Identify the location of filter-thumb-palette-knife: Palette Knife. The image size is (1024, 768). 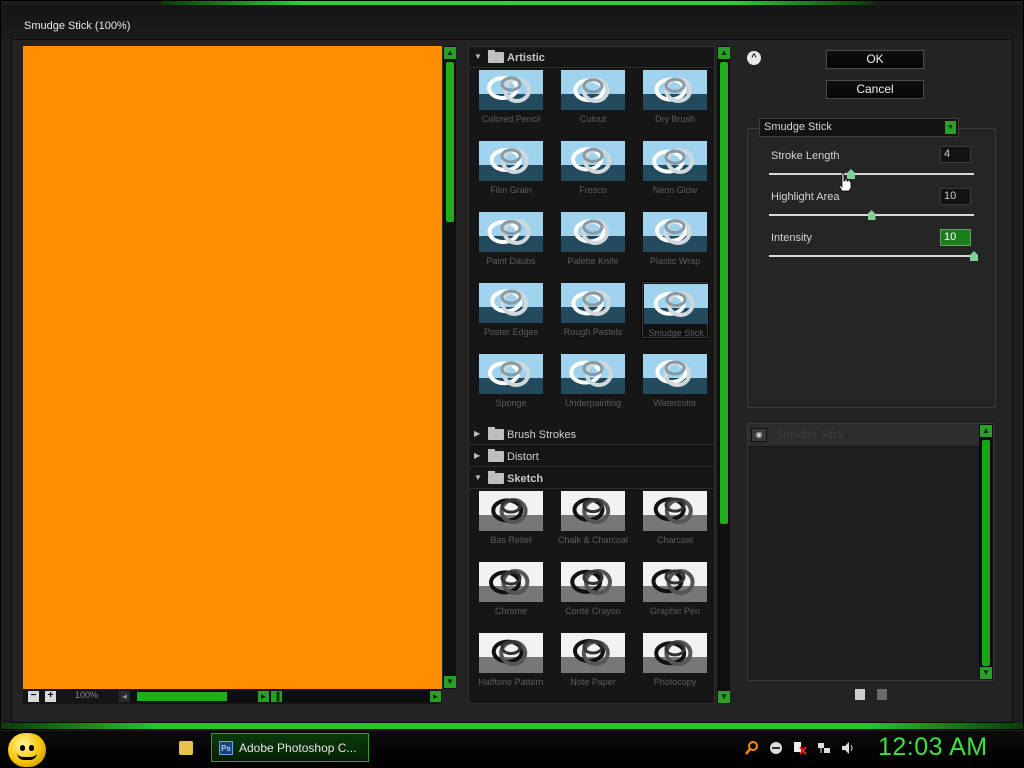
(593, 239).